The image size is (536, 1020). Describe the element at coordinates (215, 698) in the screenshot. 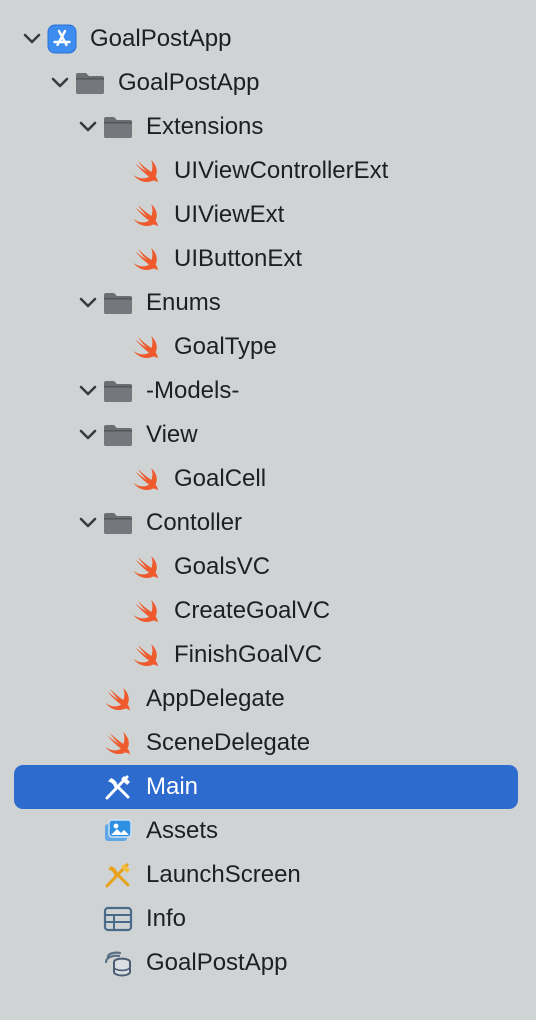

I see `tree-item-label: AppDelegate` at that location.